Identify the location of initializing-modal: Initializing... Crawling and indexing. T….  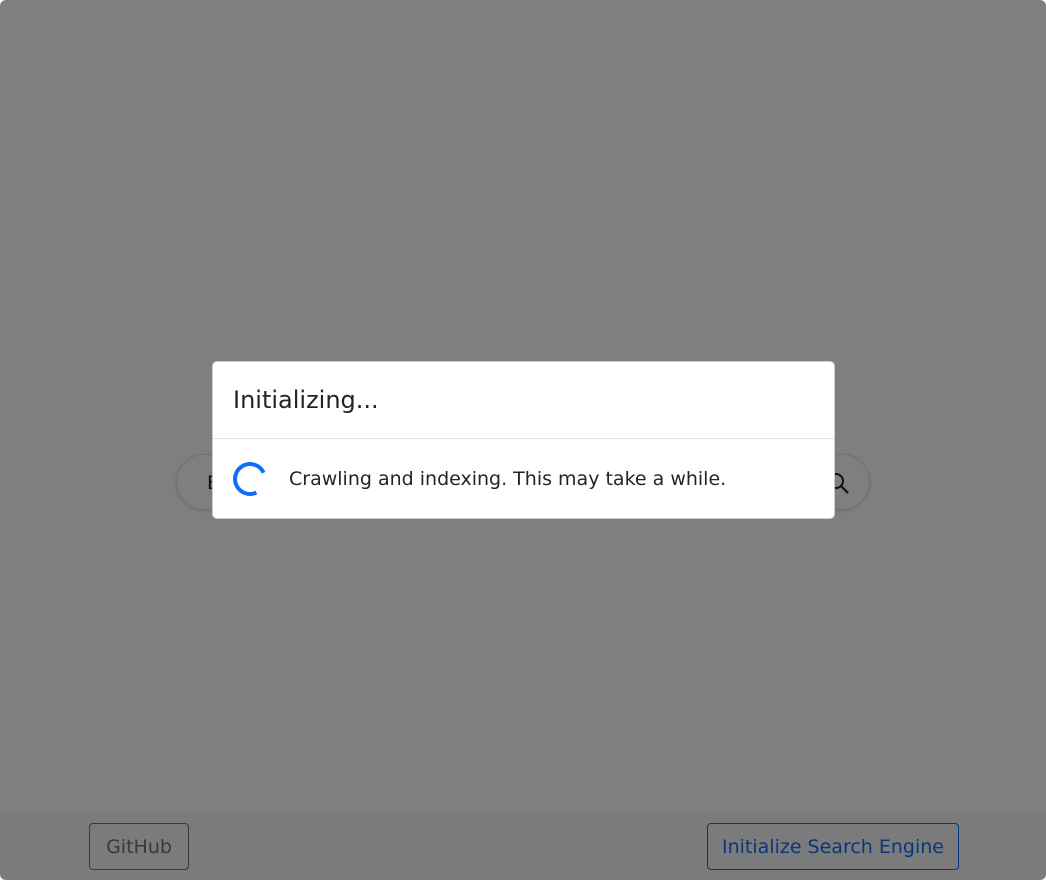
(523, 440).